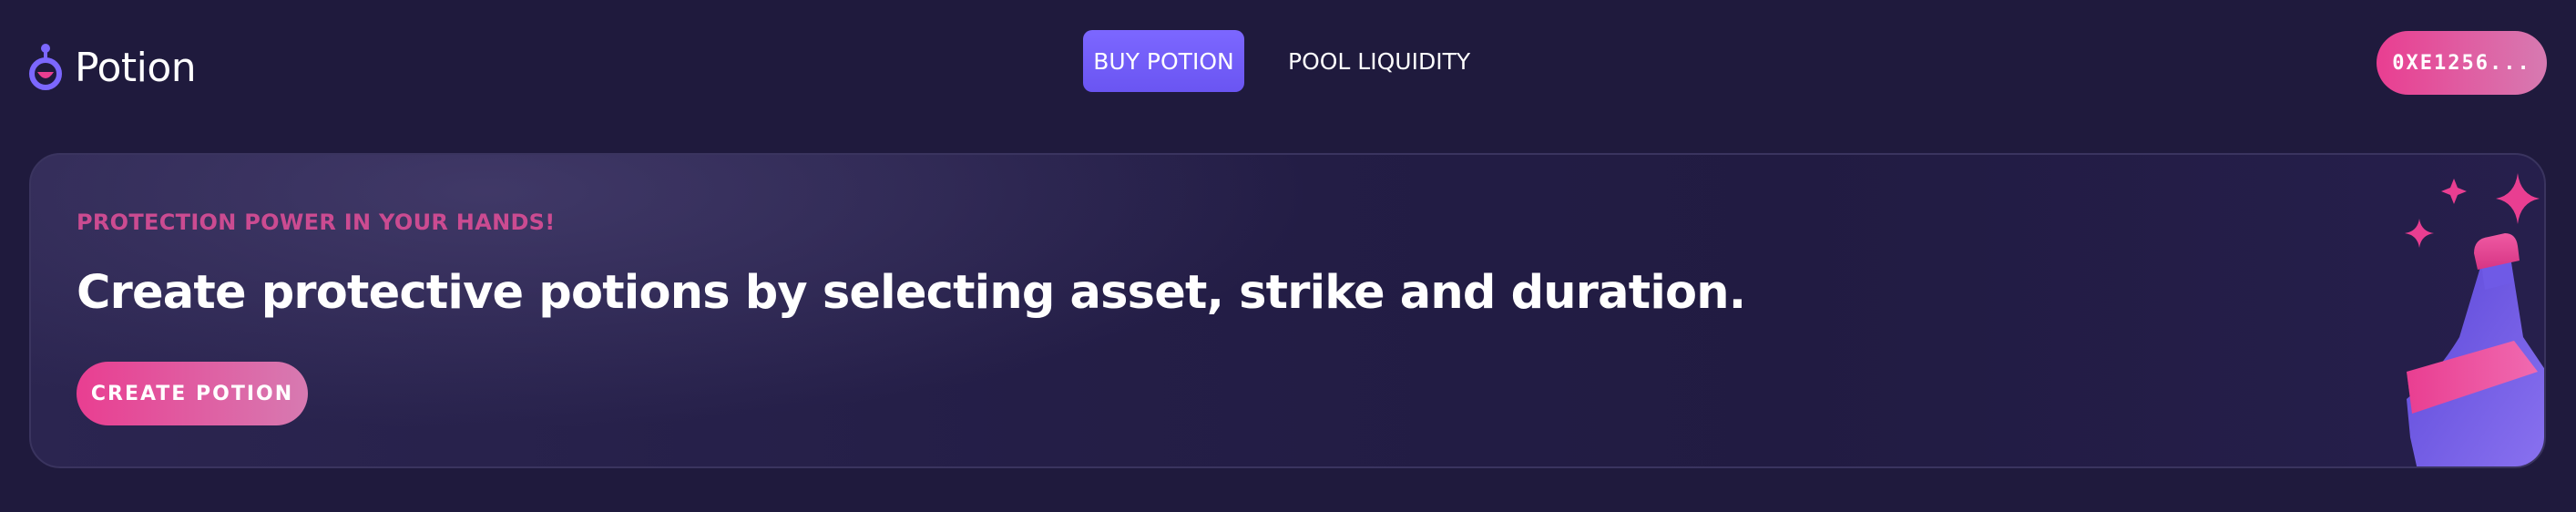 The height and width of the screenshot is (512, 2576). What do you see at coordinates (46, 67) in the screenshot?
I see `potion-flask-icon` at bounding box center [46, 67].